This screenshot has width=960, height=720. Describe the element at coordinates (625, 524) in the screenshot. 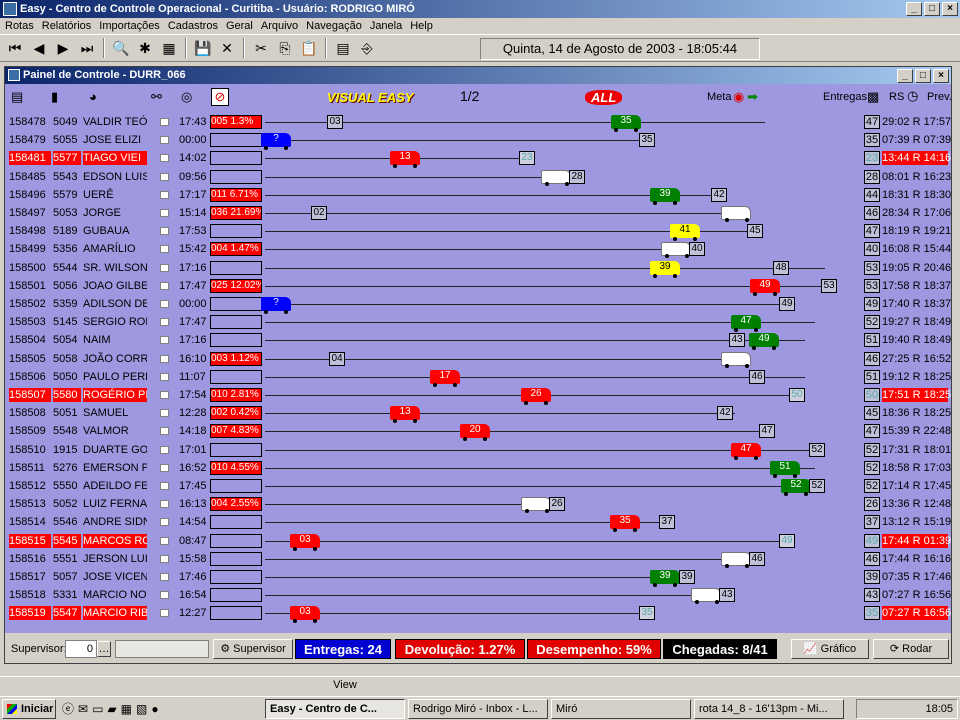

I see `truck-icon: 35` at that location.